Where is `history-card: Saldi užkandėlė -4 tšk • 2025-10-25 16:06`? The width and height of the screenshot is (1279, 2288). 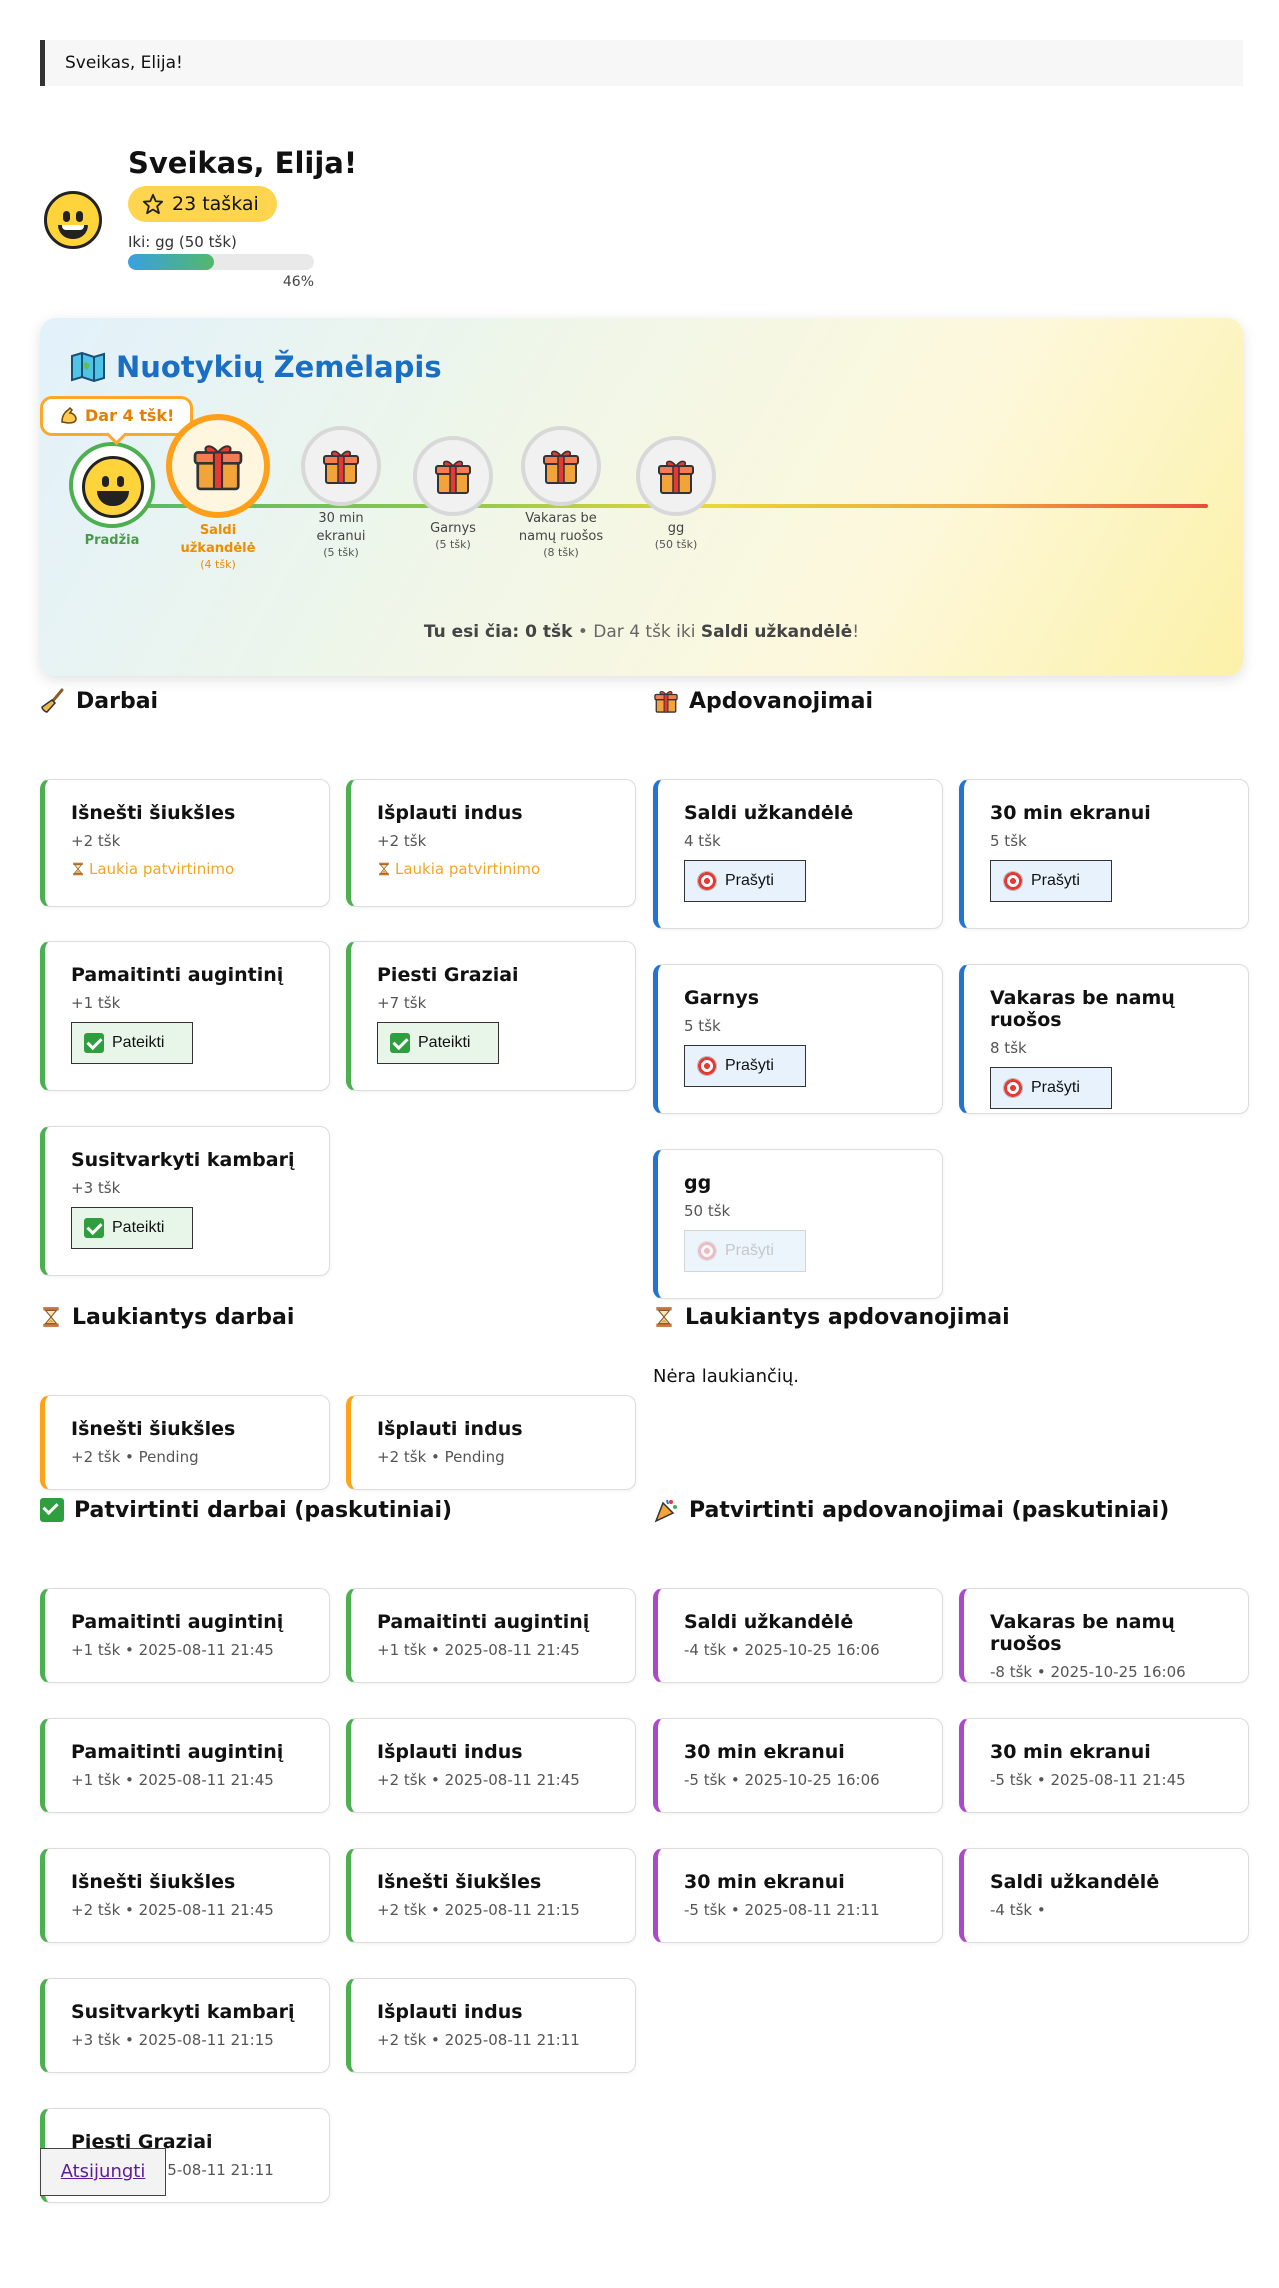 history-card: Saldi užkandėlė -4 tšk • 2025-10-25 16:06 is located at coordinates (798, 1635).